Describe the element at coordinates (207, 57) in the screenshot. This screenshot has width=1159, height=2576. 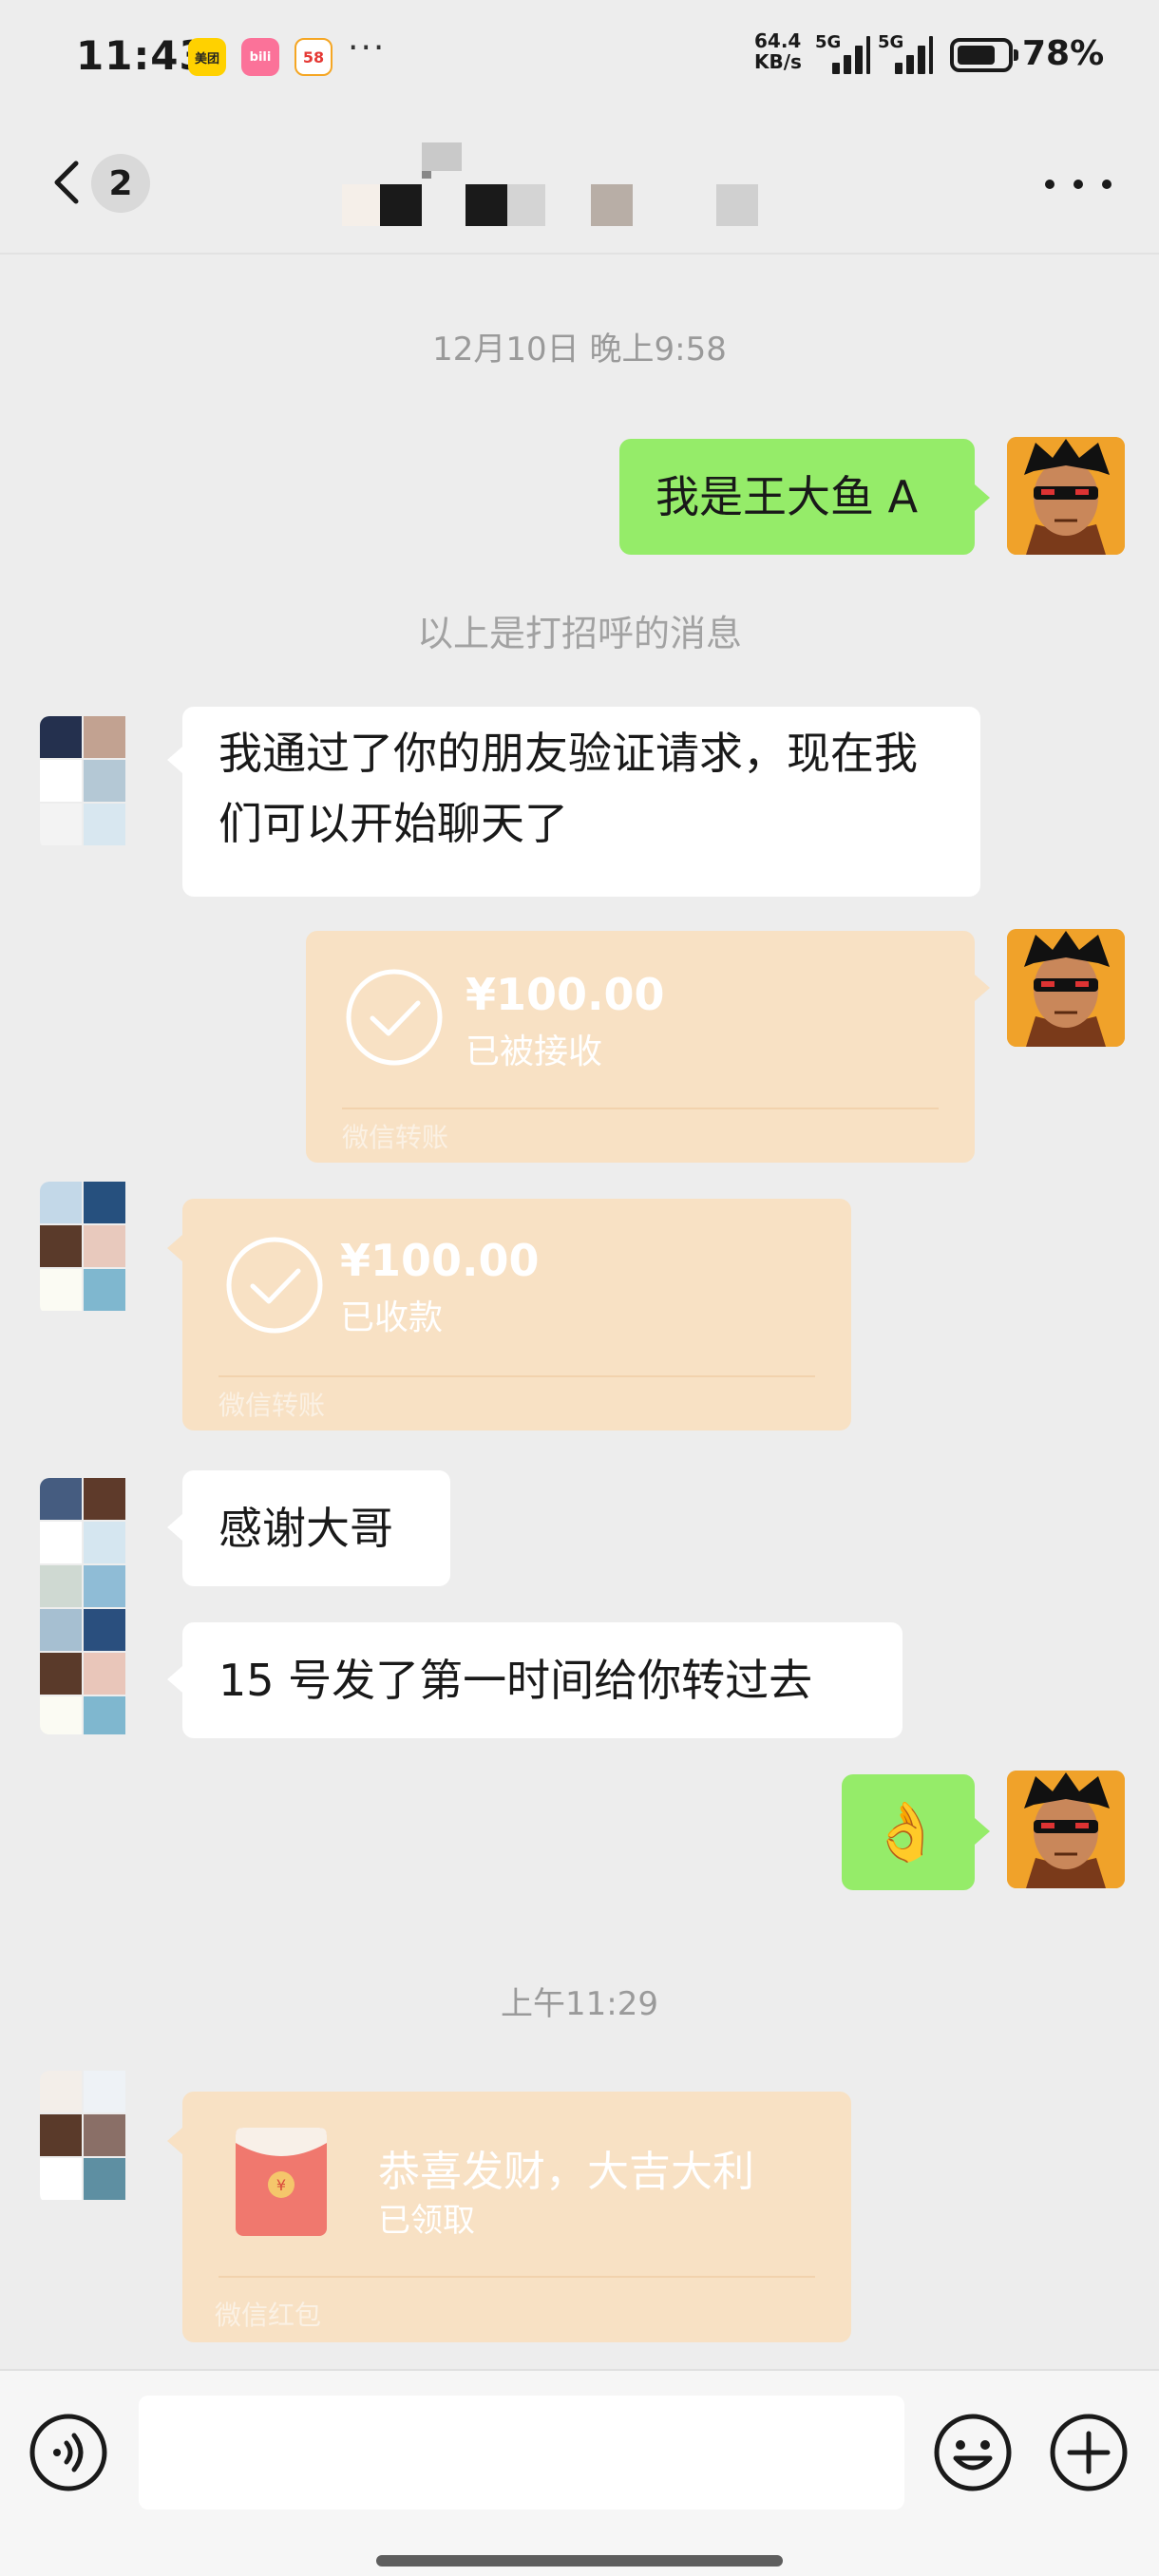
I see `meituan-app-icon: 美团` at that location.